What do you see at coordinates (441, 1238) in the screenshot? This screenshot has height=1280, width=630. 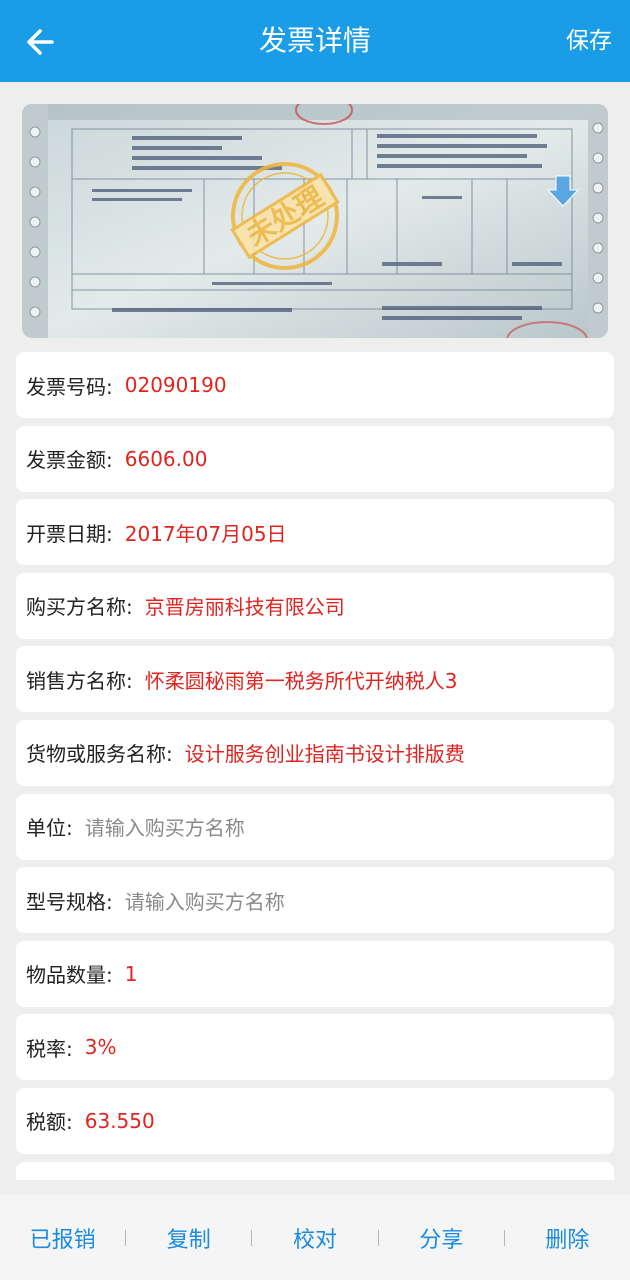 I see `share-button: 分享` at bounding box center [441, 1238].